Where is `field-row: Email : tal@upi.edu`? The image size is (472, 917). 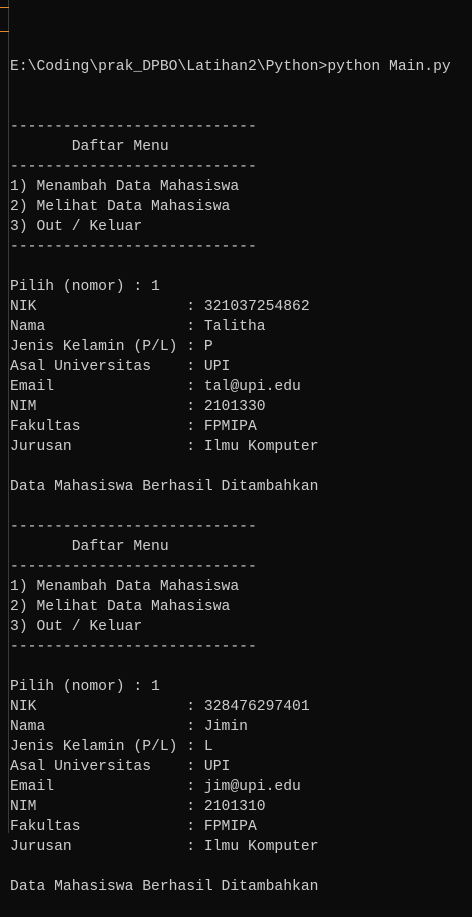 field-row: Email : tal@upi.edu is located at coordinates (230, 387).